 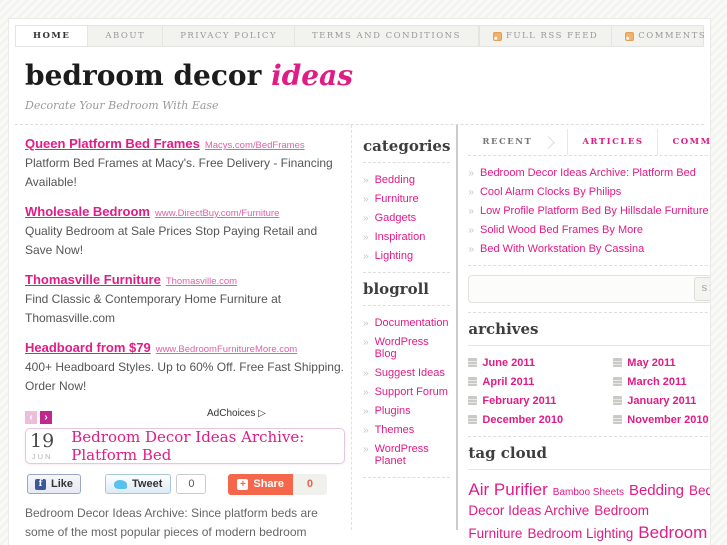 I want to click on blogroll-link: Plugins, so click(x=392, y=410).